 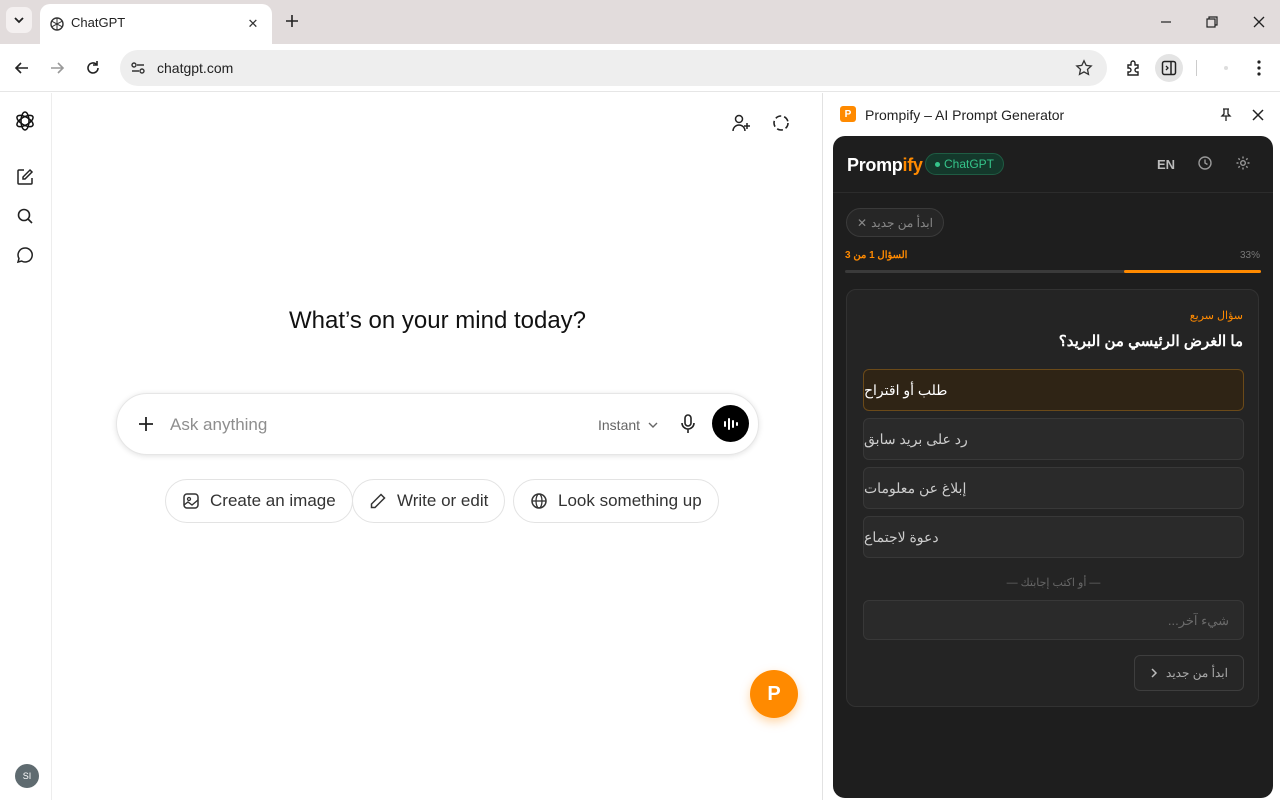 I want to click on composer-input: Ask anything, so click(x=218, y=425).